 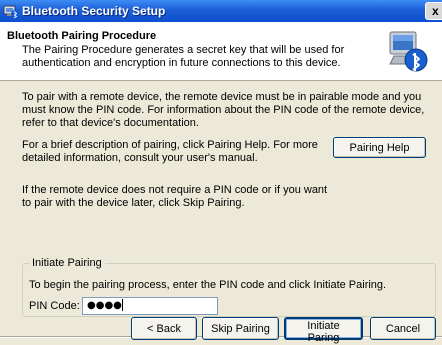 I want to click on skip-pairing-button: Skip Pairing, so click(x=240, y=328).